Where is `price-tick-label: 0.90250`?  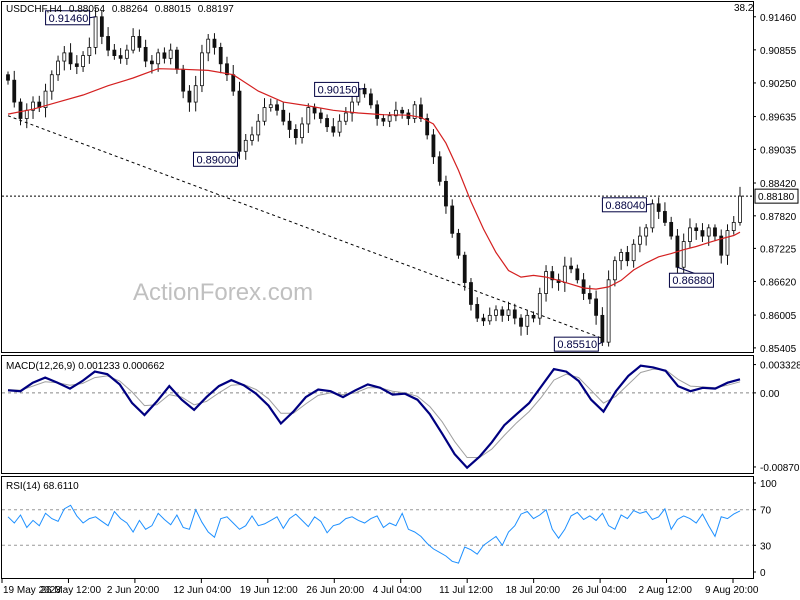
price-tick-label: 0.90250 is located at coordinates (778, 84).